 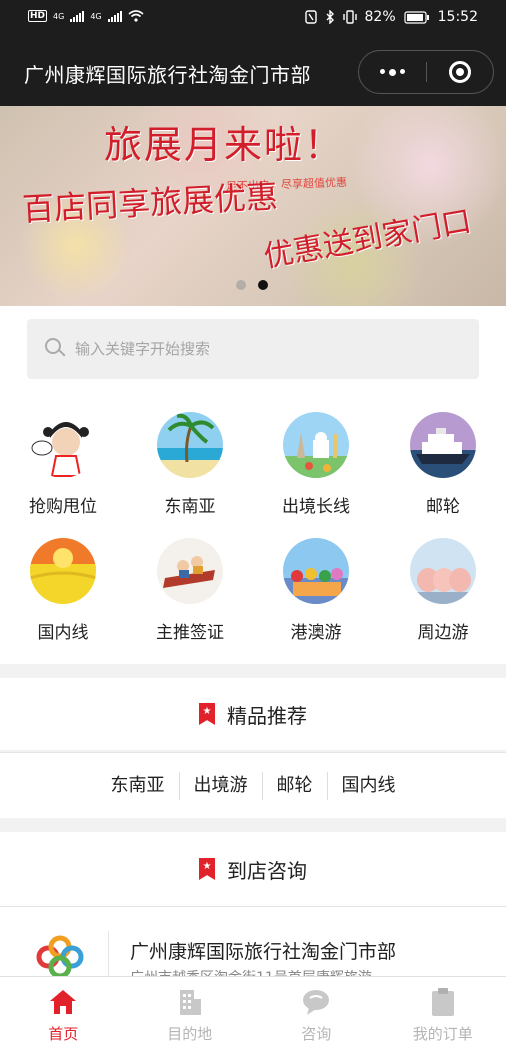 What do you see at coordinates (63, 507) in the screenshot?
I see `category-label: 抢购甩位` at bounding box center [63, 507].